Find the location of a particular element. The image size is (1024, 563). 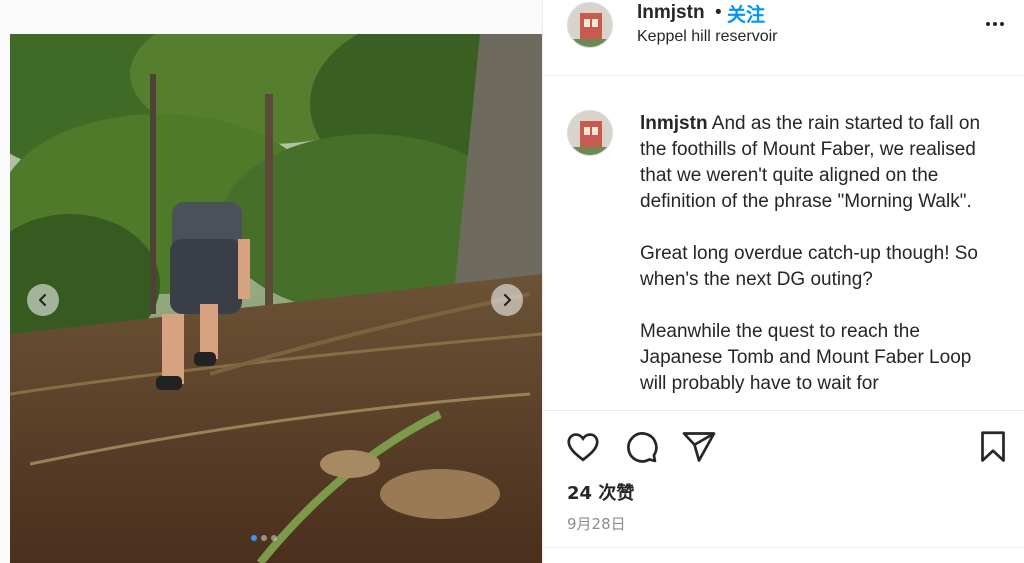

chevron-left-icon is located at coordinates (42, 300).